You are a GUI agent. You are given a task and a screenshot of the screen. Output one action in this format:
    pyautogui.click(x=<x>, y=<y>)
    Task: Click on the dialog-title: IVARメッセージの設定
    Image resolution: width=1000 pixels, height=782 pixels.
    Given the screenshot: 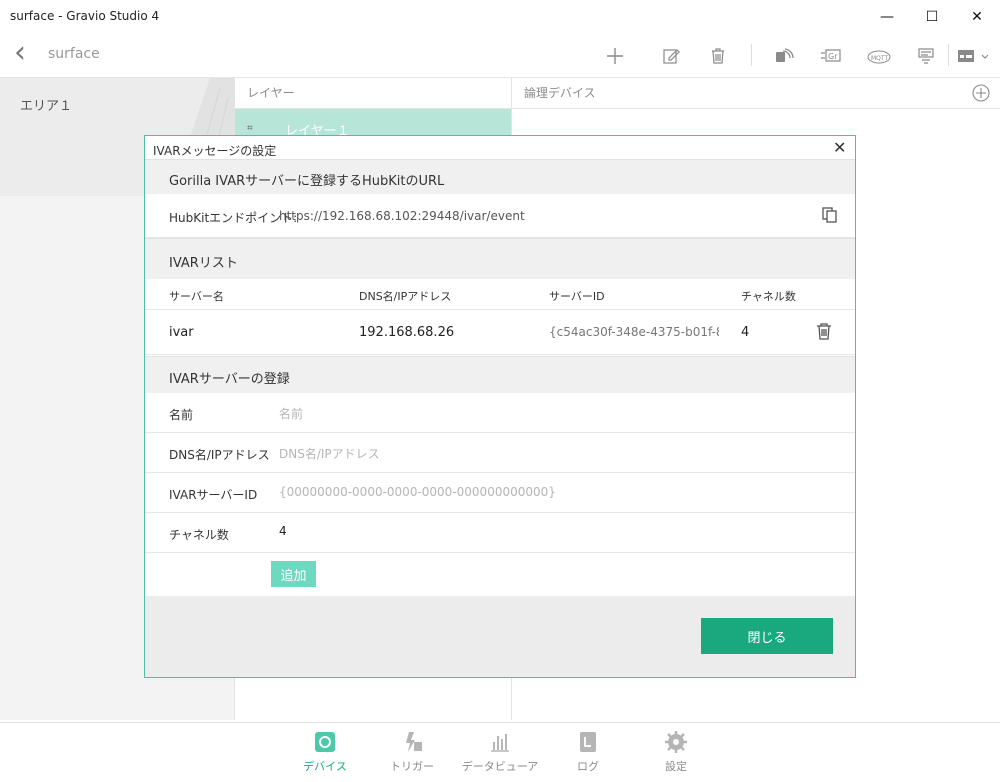 What is the action you would take?
    pyautogui.click(x=215, y=151)
    